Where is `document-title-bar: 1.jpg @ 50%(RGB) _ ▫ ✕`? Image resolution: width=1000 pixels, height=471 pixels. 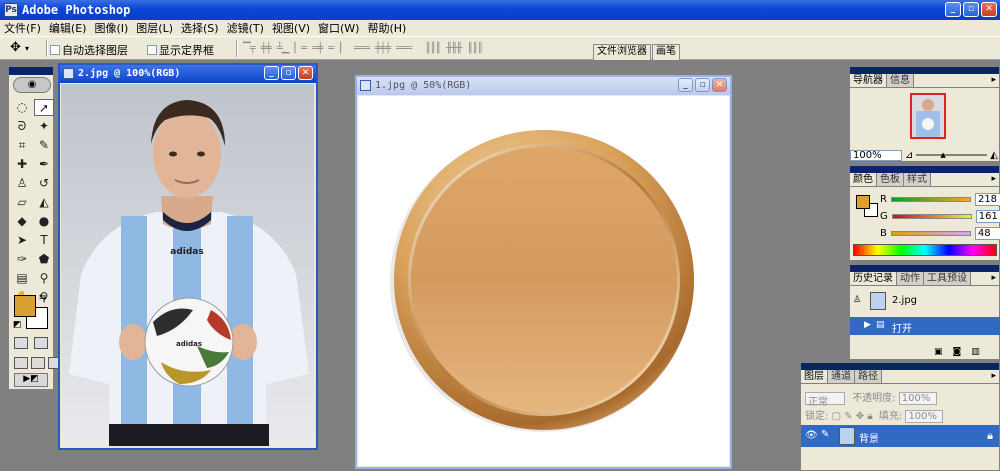 document-title-bar: 1.jpg @ 50%(RGB) _ ▫ ✕ is located at coordinates (543, 86).